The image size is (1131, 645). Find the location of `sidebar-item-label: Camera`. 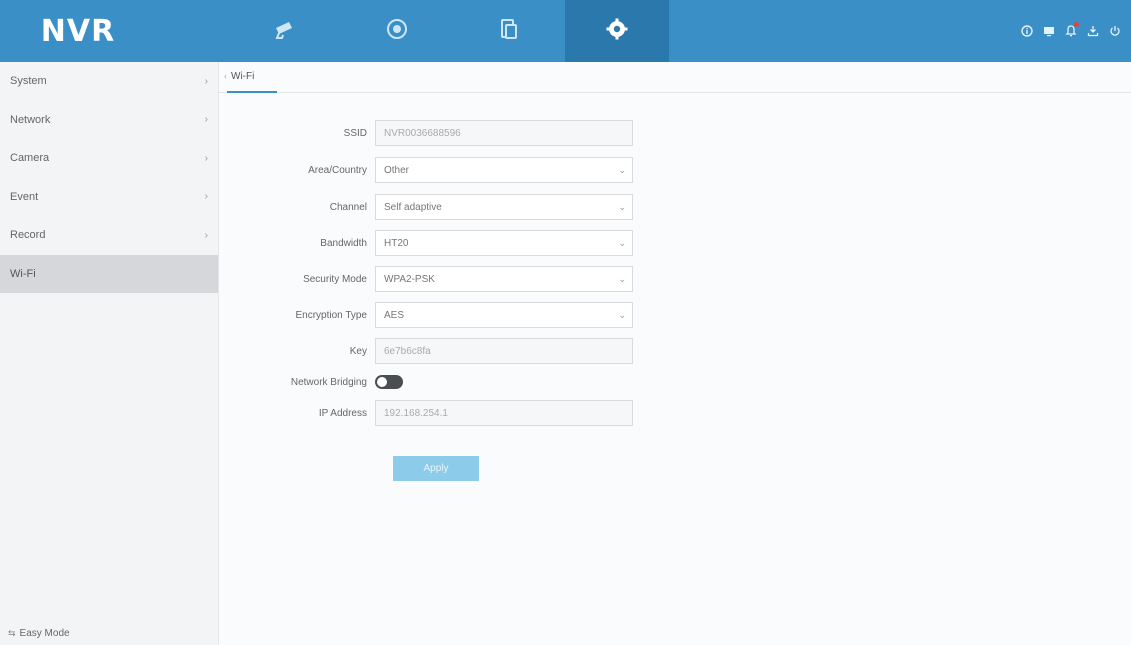

sidebar-item-label: Camera is located at coordinates (30, 158).